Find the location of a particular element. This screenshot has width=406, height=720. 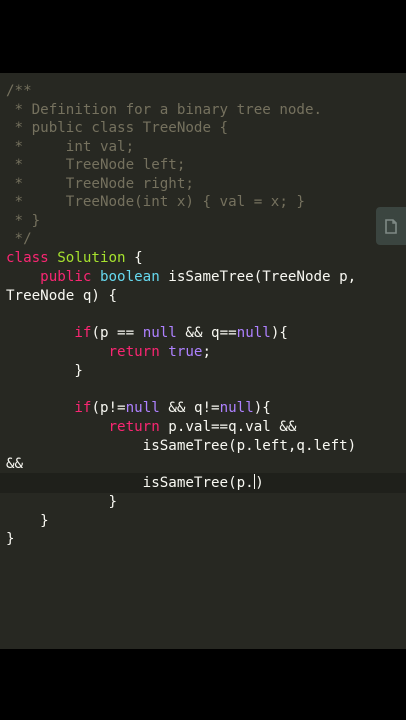

boolean-keyword: boolean is located at coordinates (129, 277).